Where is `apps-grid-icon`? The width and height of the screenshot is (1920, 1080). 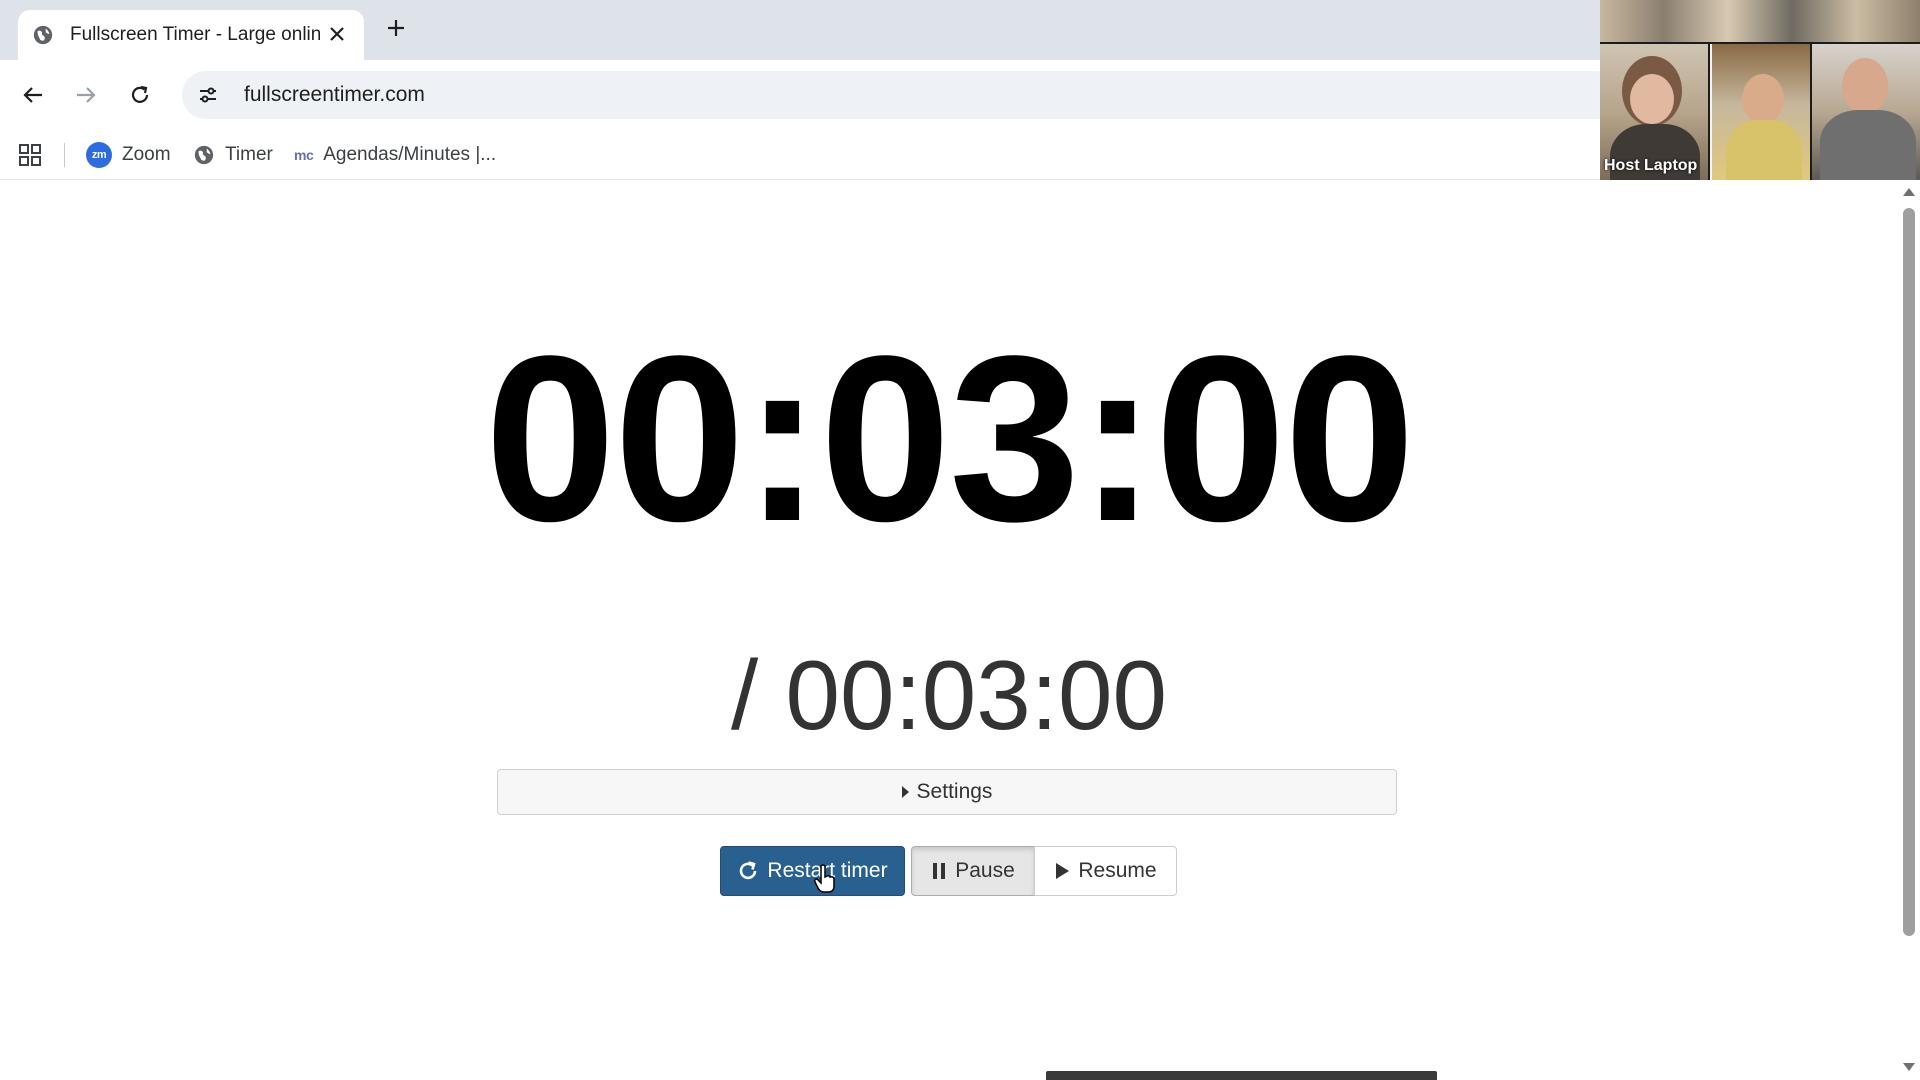
apps-grid-icon is located at coordinates (30, 155).